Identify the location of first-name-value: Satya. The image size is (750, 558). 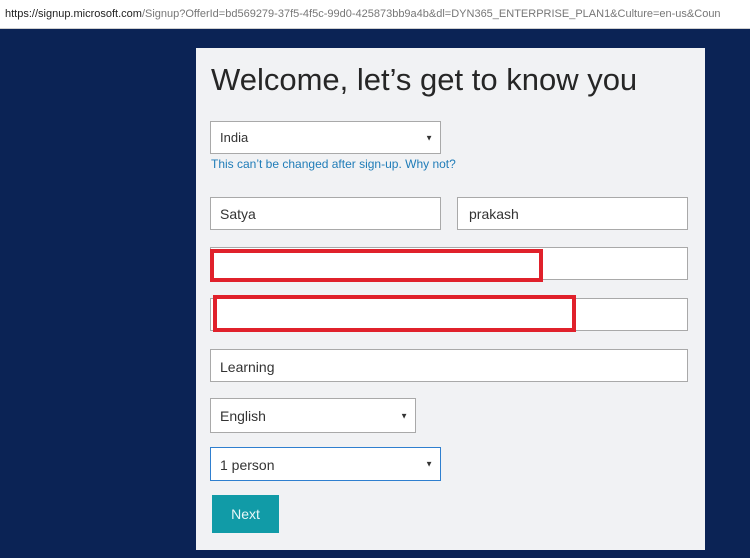
(238, 214).